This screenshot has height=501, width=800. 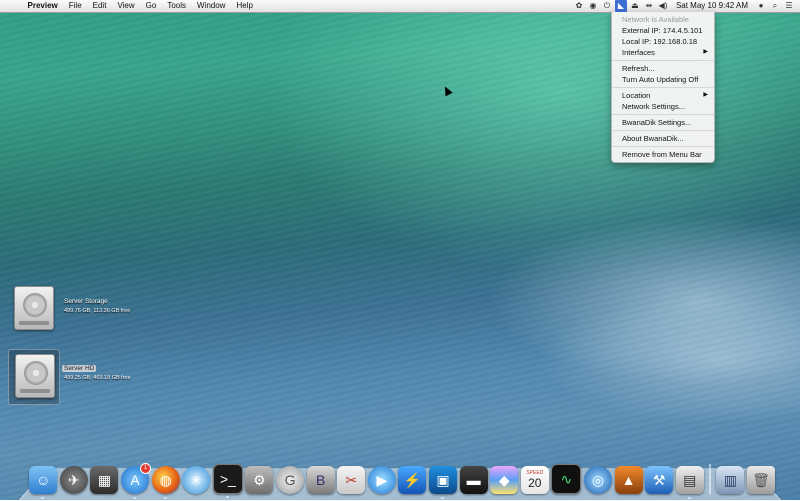 I want to click on utilities-icon: ✂, so click(x=351, y=480).